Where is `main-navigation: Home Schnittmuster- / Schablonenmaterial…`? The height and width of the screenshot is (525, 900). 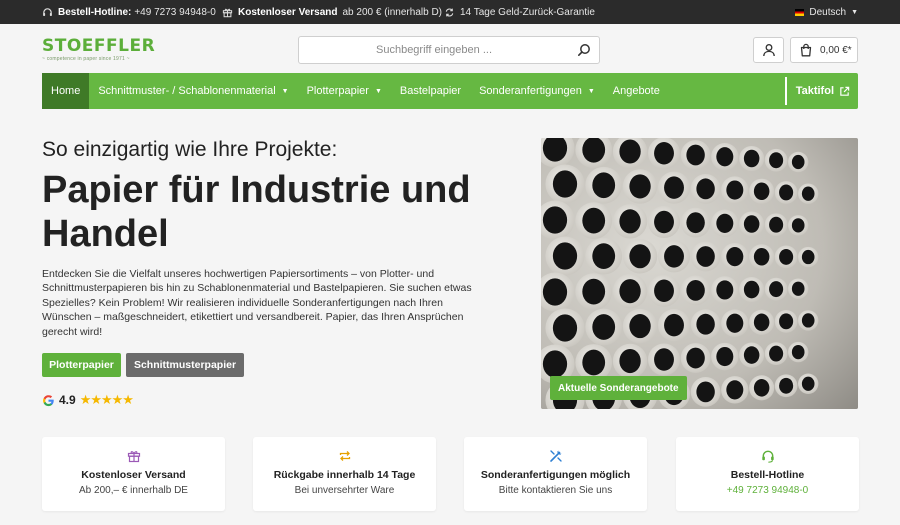 main-navigation: Home Schnittmuster- / Schablonenmaterial… is located at coordinates (450, 91).